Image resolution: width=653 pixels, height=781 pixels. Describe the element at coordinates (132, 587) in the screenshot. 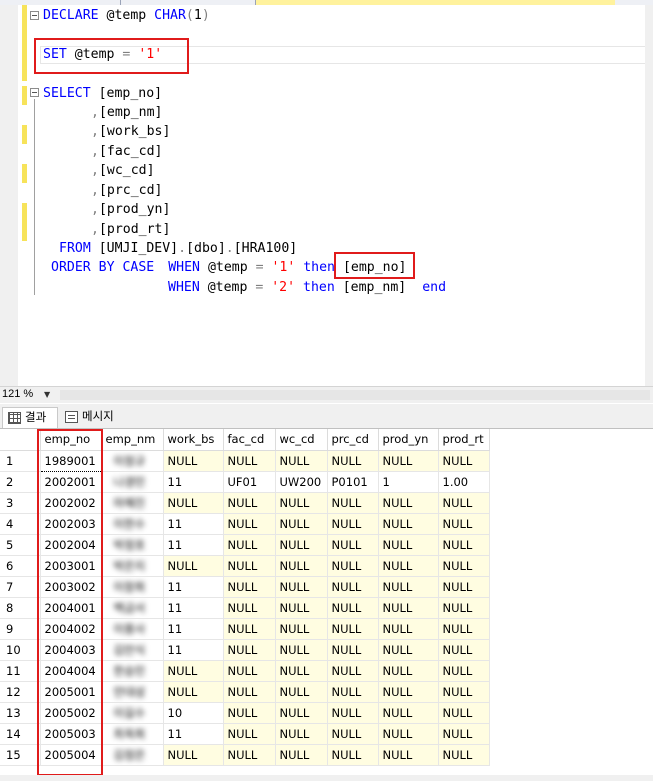

I see `cell-emp-nm: 이창희` at that location.